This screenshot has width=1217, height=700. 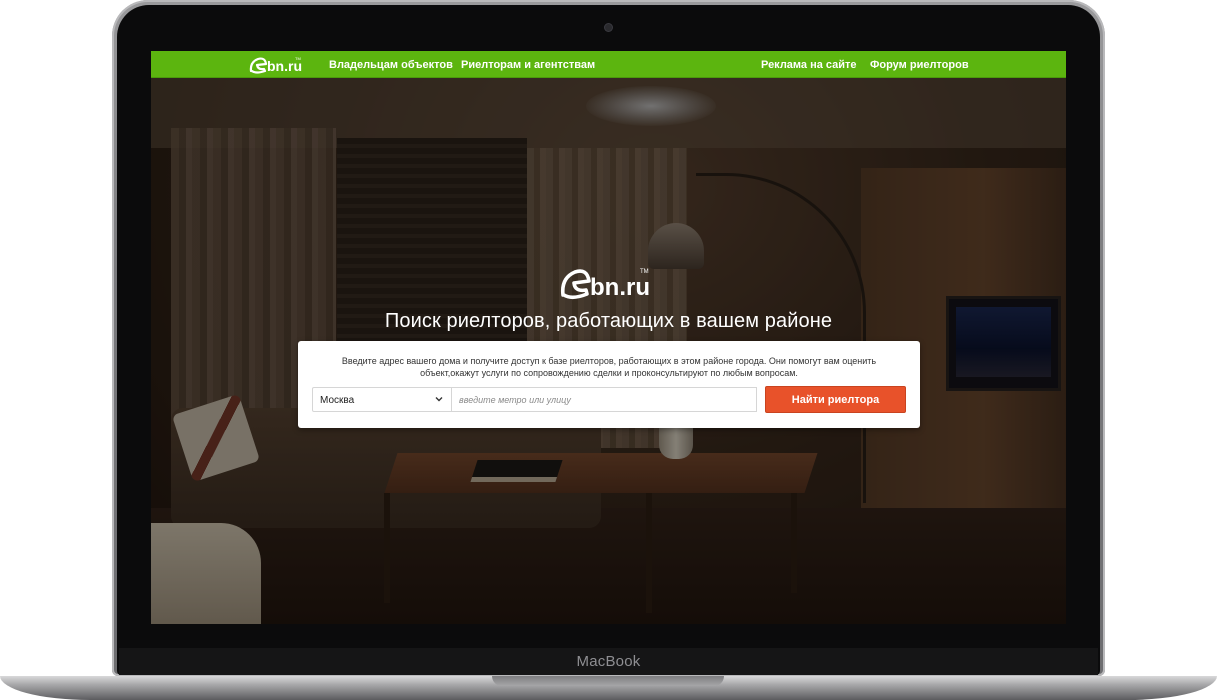 What do you see at coordinates (644, 272) in the screenshot?
I see `hero-logo-trademark: TM` at bounding box center [644, 272].